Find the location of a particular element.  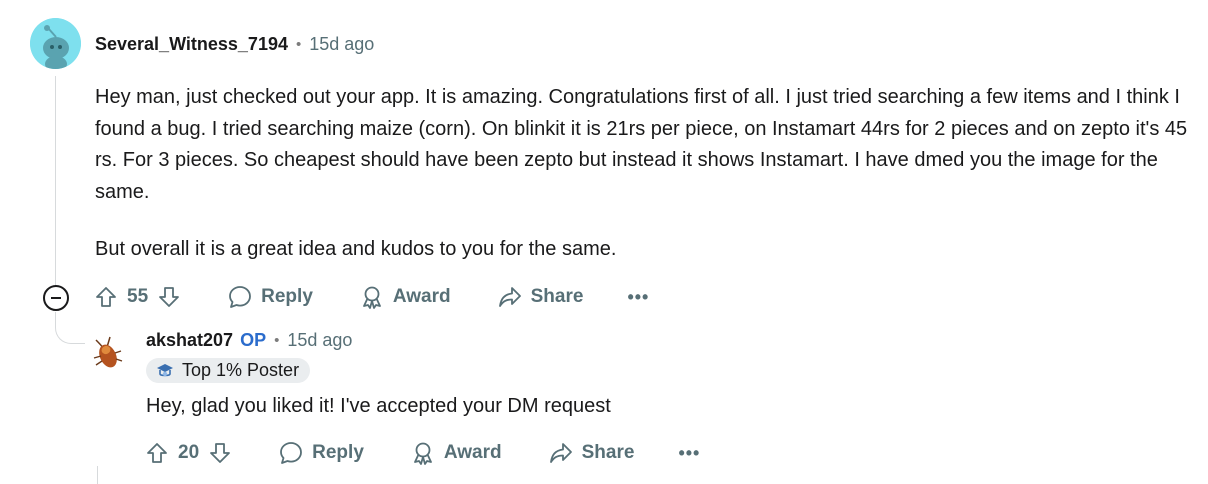

minus-icon is located at coordinates (56, 298).